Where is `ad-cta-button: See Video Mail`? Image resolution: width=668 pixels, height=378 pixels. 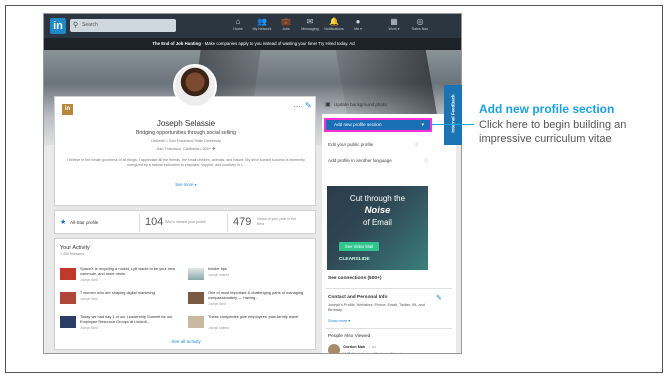 ad-cta-button: See Video Mail is located at coordinates (359, 246).